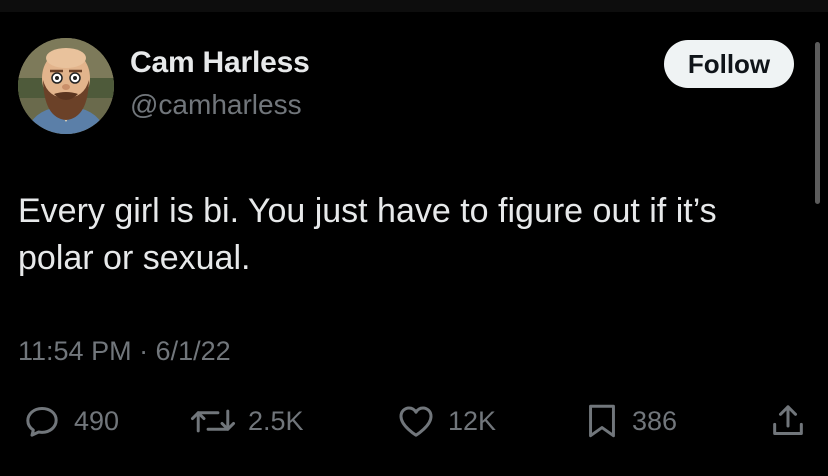  Describe the element at coordinates (602, 421) in the screenshot. I see `bookmark-icon` at that location.